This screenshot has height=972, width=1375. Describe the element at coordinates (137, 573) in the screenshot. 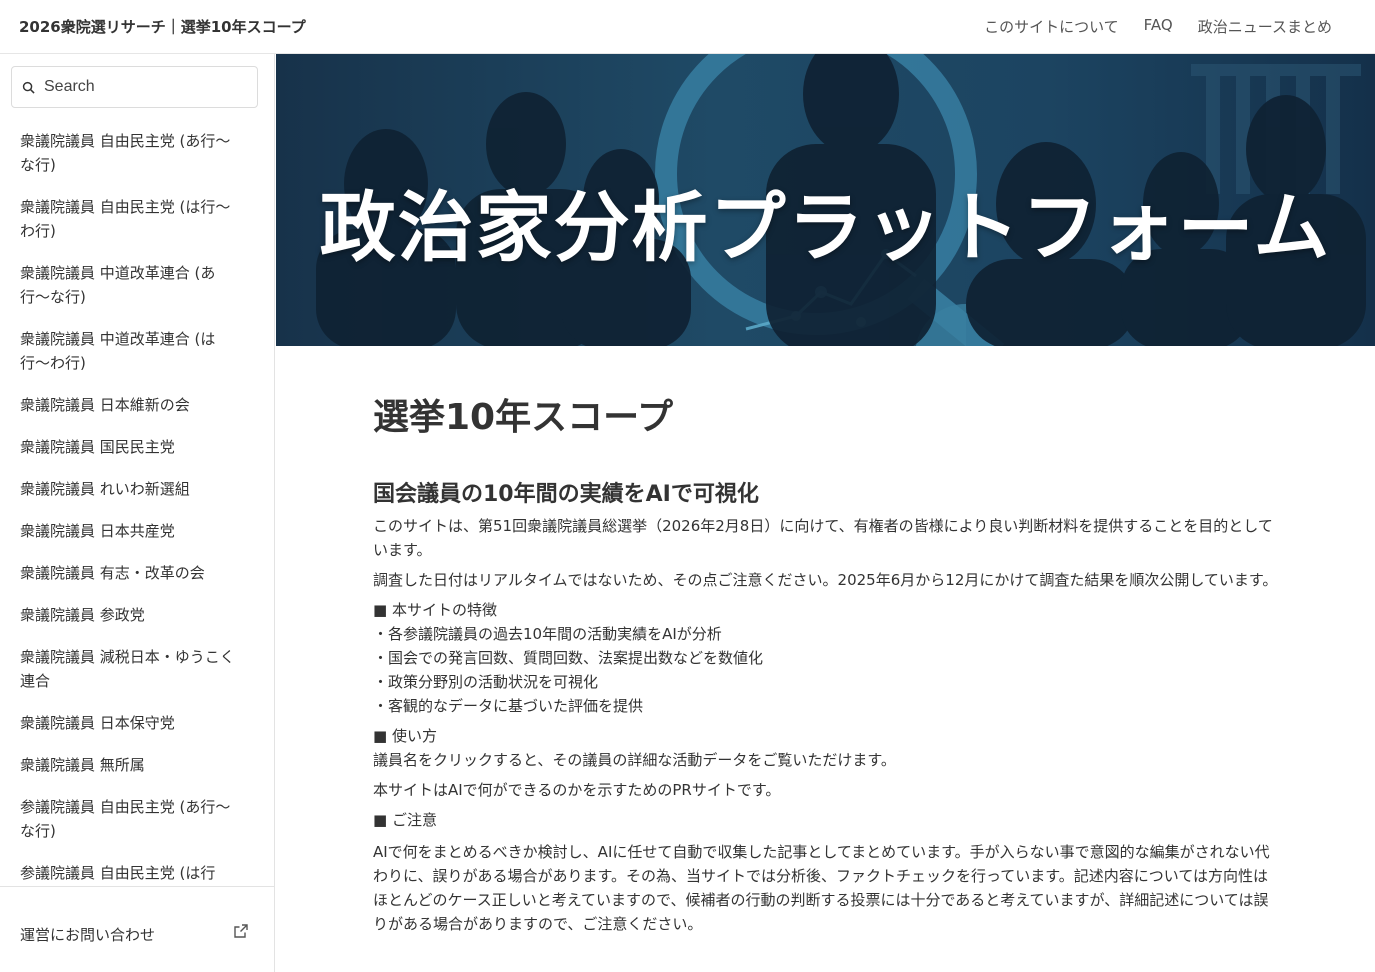

I see `sidebar-item: 衆議院議員 有志・改革の会` at that location.